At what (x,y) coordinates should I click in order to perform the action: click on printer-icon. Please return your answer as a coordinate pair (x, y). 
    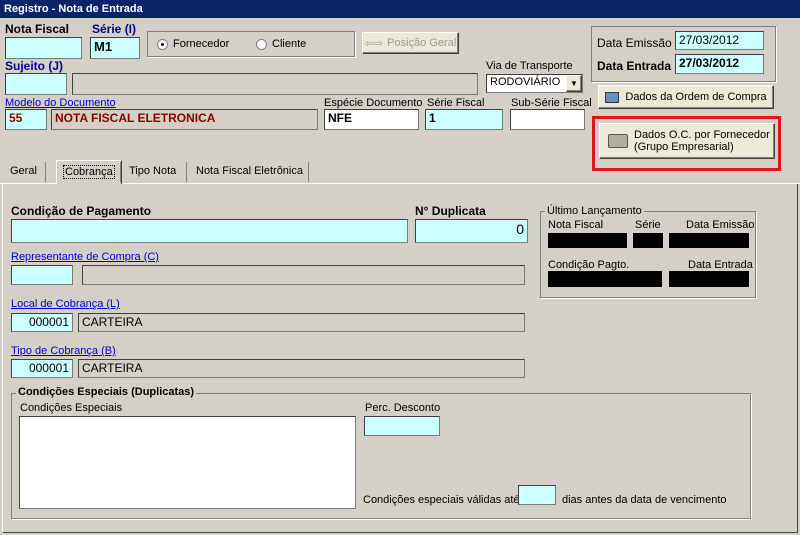
    Looking at the image, I should click on (612, 97).